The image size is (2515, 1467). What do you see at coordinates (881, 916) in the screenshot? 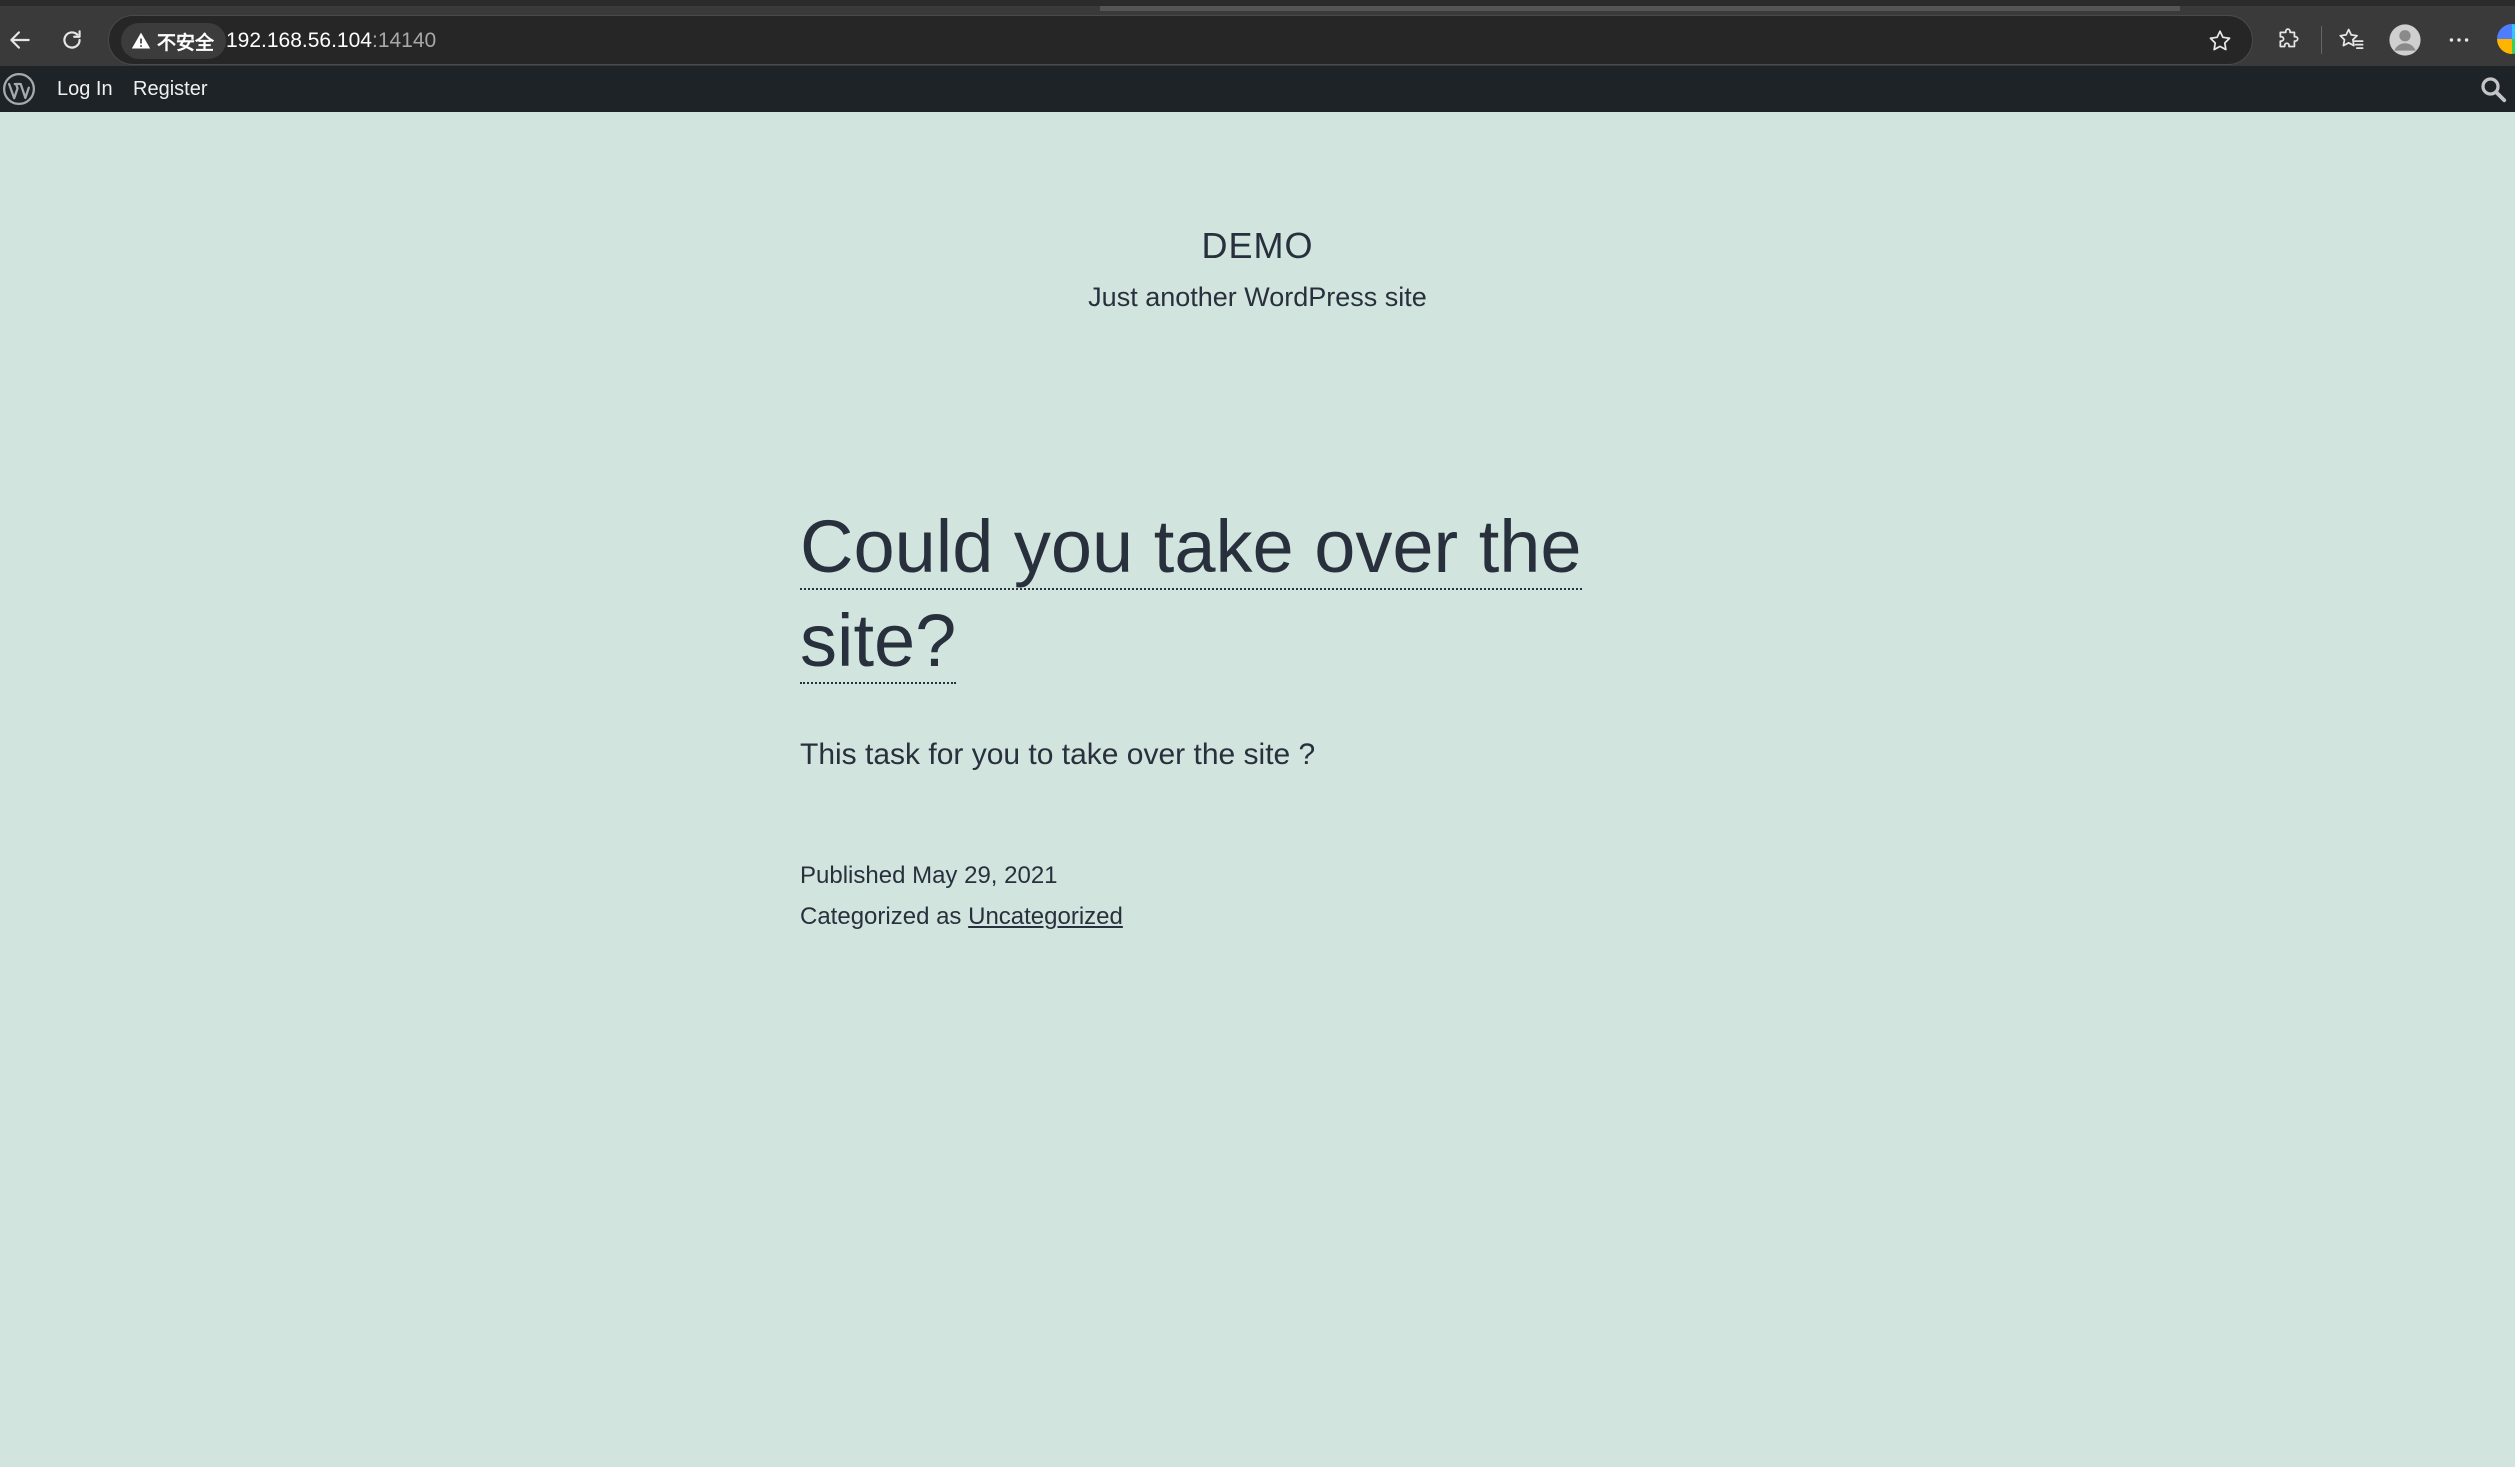
I see `category-prefix: Categorized as` at bounding box center [881, 916].